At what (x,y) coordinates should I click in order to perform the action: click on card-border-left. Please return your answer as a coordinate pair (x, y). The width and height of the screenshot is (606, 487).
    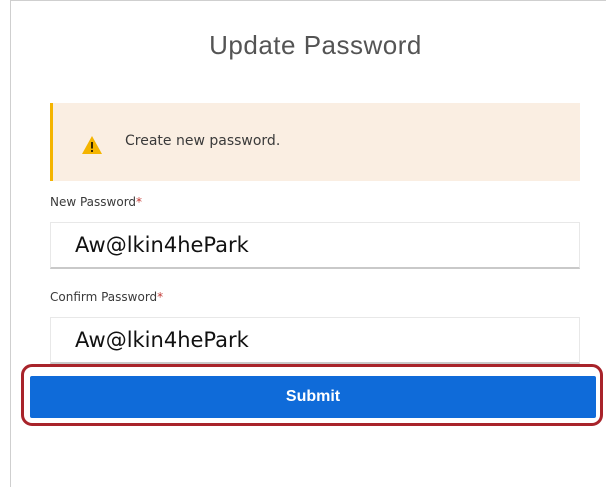
    Looking at the image, I should click on (10, 243).